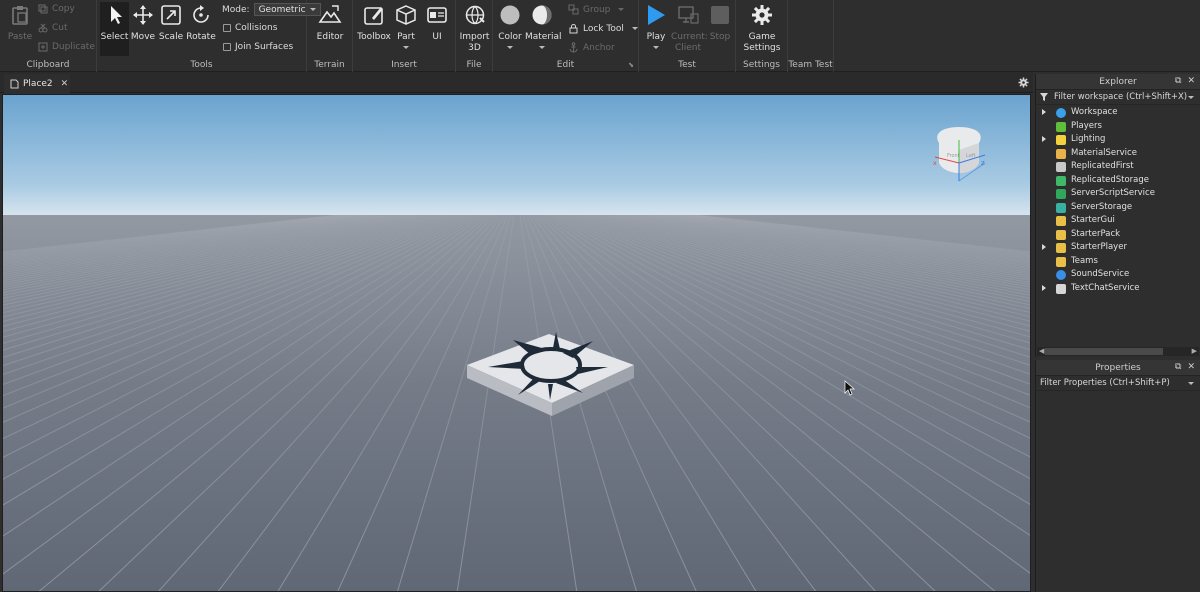 The image size is (1200, 592). What do you see at coordinates (1061, 288) in the screenshot?
I see `text-chat-service-icon` at bounding box center [1061, 288].